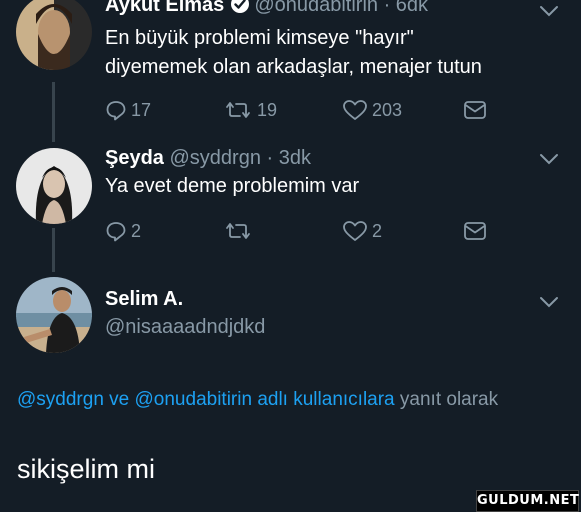 This screenshot has height=512, width=581. Describe the element at coordinates (194, 399) in the screenshot. I see `mention-link: @onudabitirin` at that location.